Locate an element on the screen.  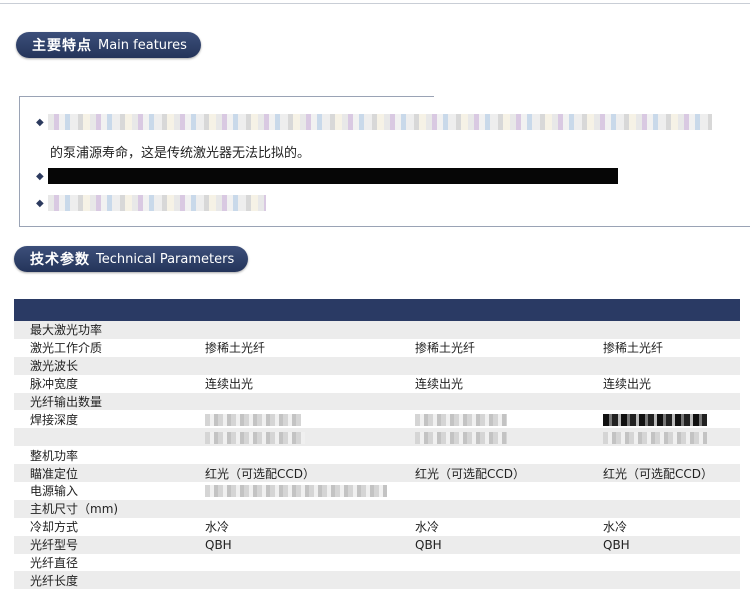
table-row: 光纤输出数量 is located at coordinates (377, 401).